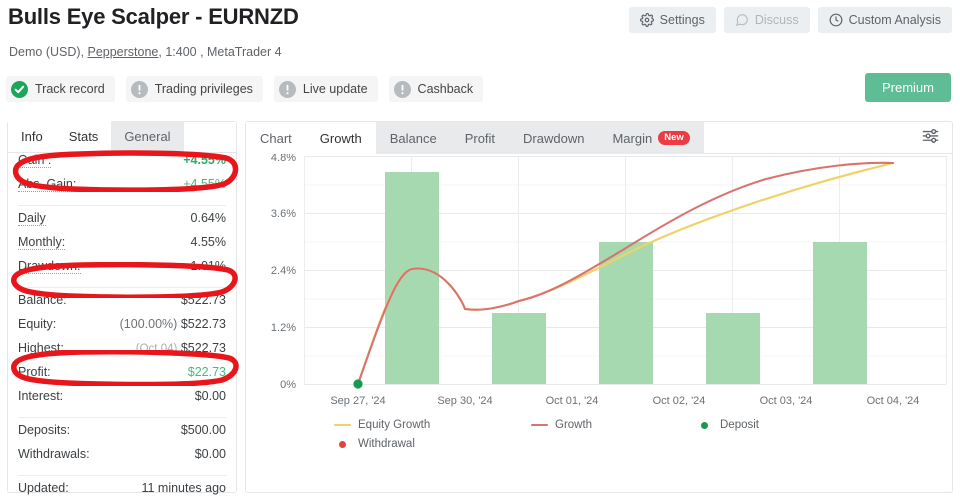 This screenshot has height=500, width=960. I want to click on stat-value: 4.55%, so click(208, 242).